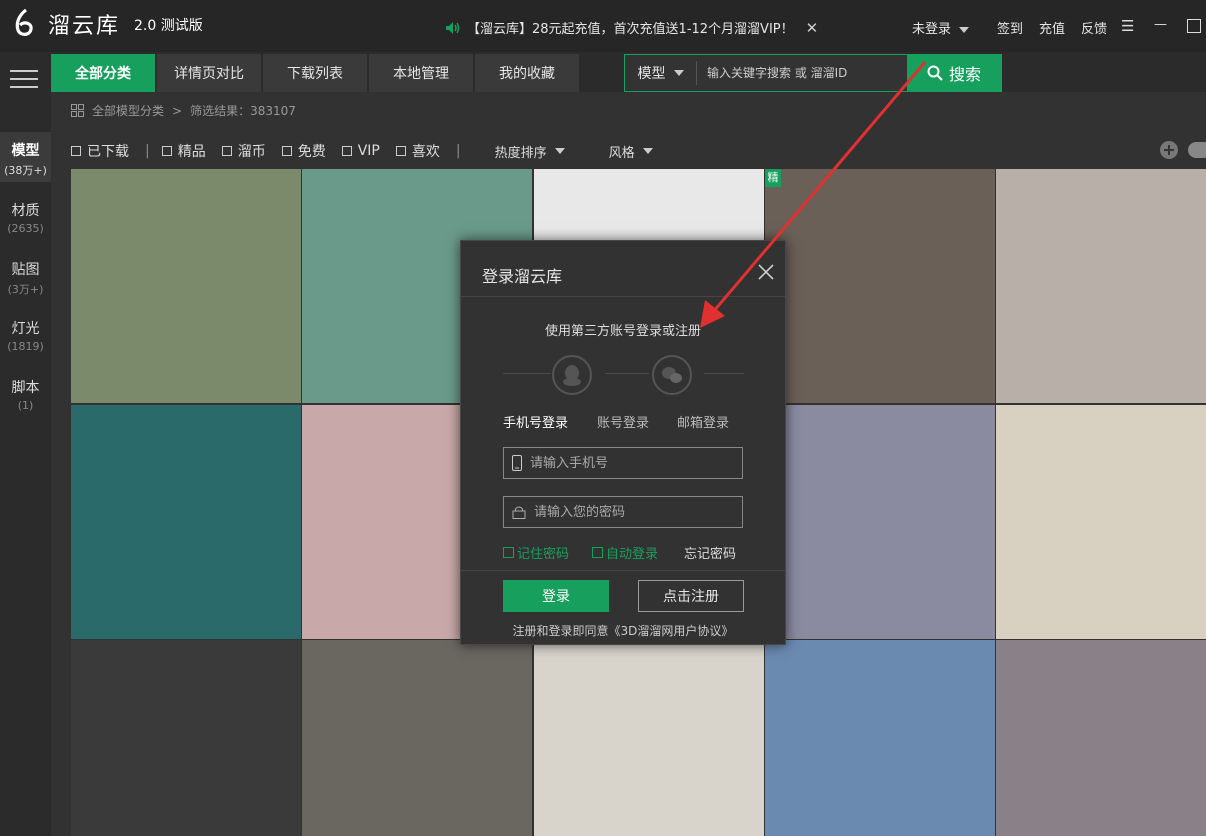  I want to click on model-thumbnail-bedroom: 精, so click(880, 286).